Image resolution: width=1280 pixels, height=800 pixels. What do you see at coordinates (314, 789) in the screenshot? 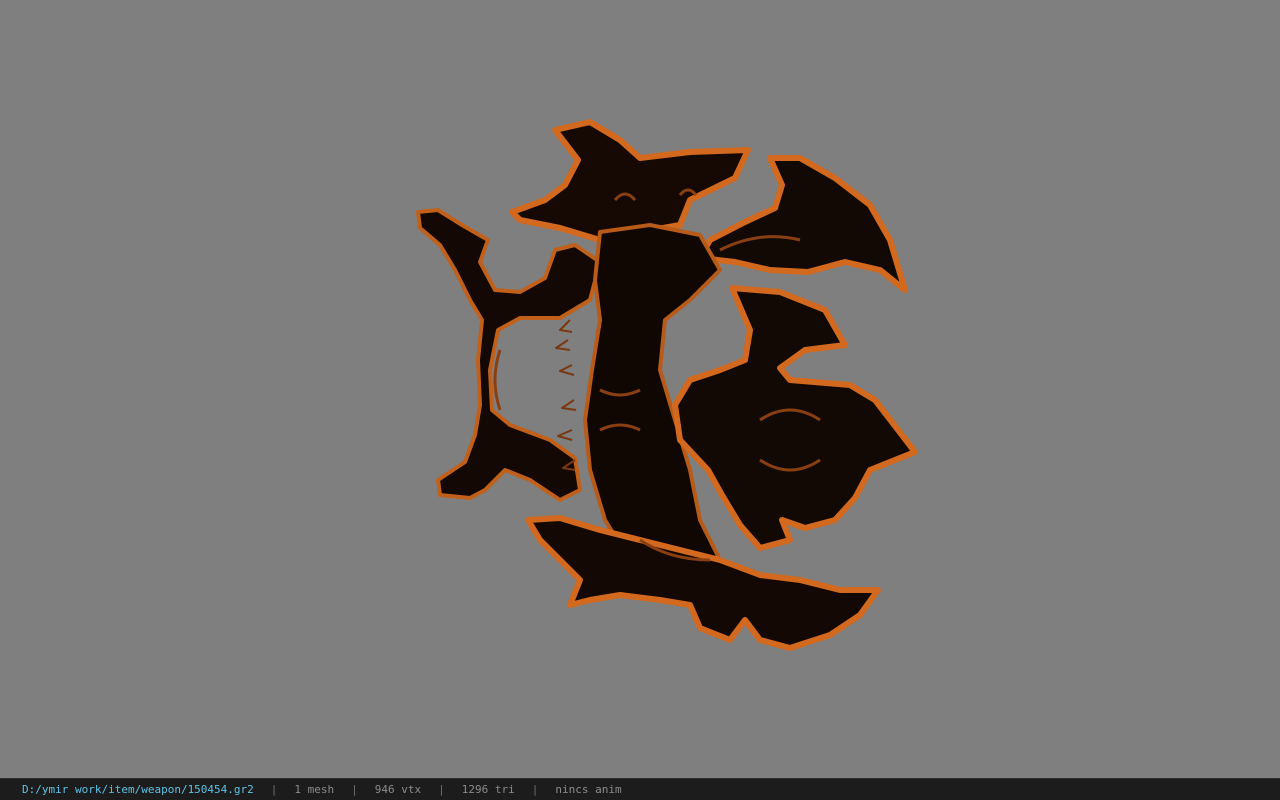
I see `mesh-count: 1 mesh` at bounding box center [314, 789].